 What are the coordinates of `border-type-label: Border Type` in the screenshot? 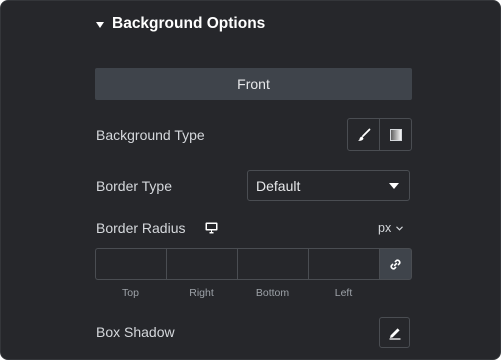 It's located at (134, 186).